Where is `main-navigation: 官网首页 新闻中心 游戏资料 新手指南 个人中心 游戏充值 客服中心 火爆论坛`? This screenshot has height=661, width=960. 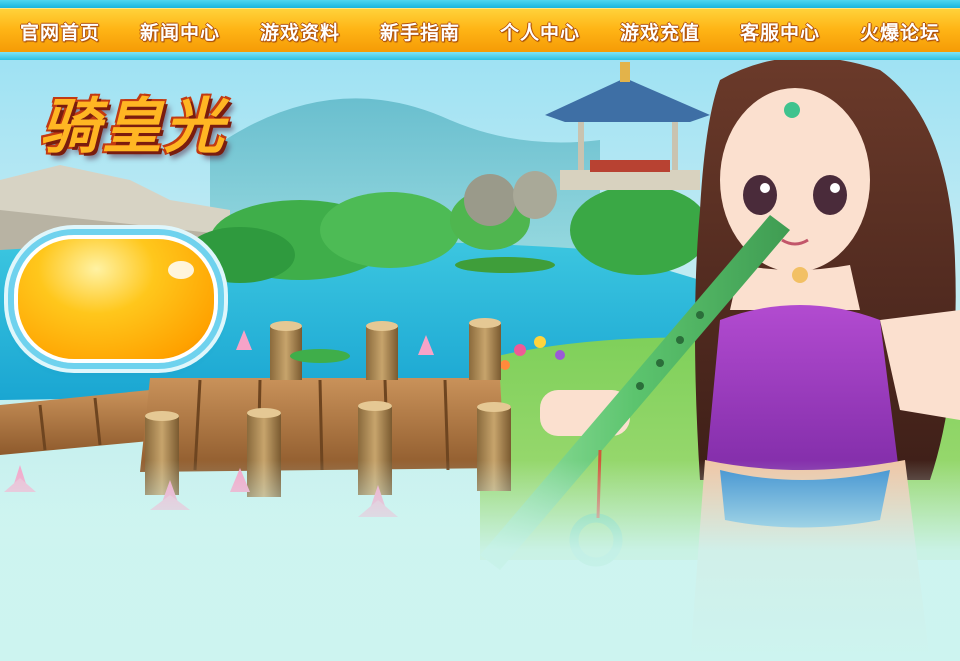
main-navigation: 官网首页 新闻中心 游戏资料 新手指南 个人中心 游戏充值 客服中心 火爆论坛 is located at coordinates (480, 30).